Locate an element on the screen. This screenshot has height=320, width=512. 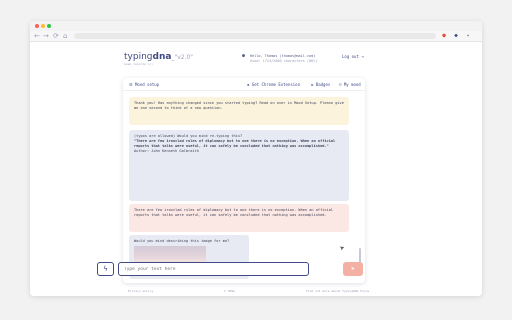
send-button: ➤ is located at coordinates (353, 269).